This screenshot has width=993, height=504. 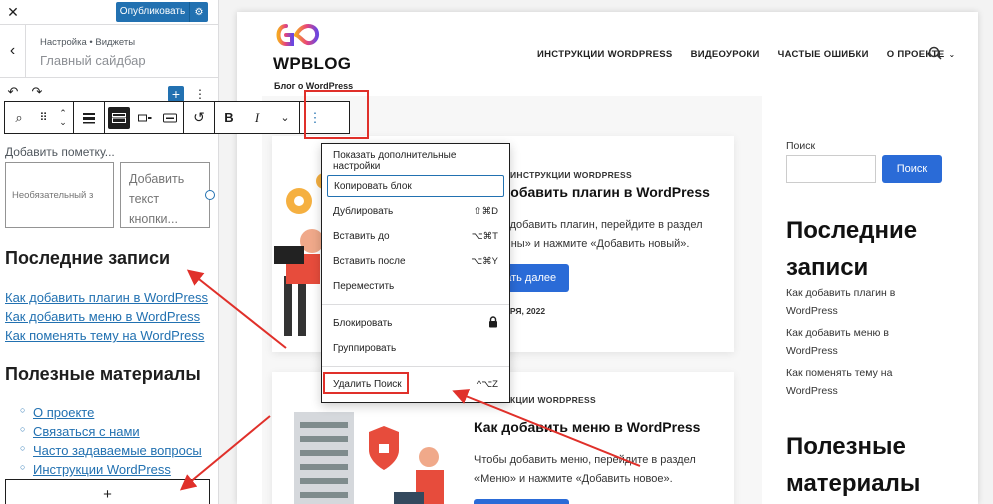 I want to click on post-title: Как добавить меню в WordPress, so click(x=587, y=427).